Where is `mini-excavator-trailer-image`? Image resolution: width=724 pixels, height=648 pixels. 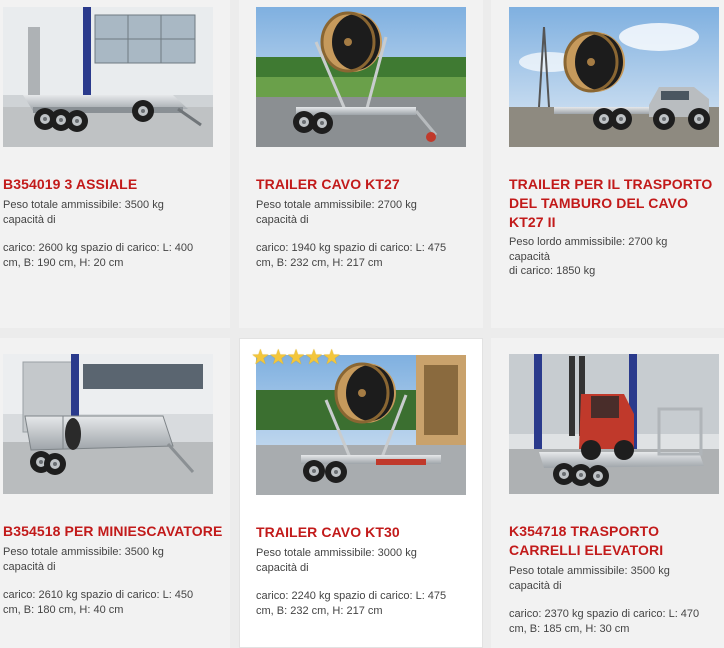 mini-excavator-trailer-image is located at coordinates (108, 424).